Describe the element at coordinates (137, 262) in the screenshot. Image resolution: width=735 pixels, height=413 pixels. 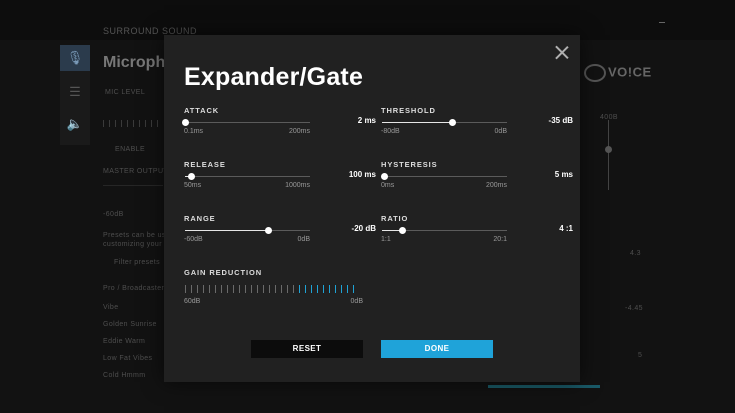
I see `background-filter-input: Filter presets` at that location.